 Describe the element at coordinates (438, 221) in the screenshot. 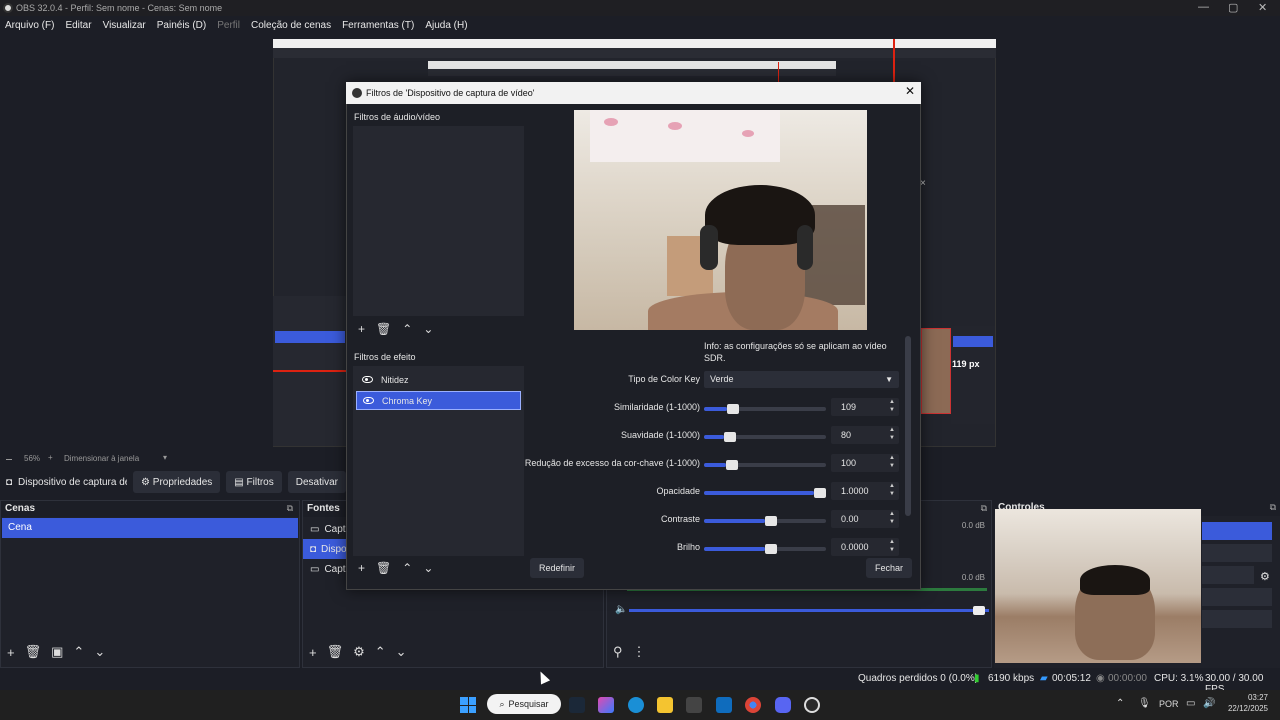

I see `av-filters-list` at that location.